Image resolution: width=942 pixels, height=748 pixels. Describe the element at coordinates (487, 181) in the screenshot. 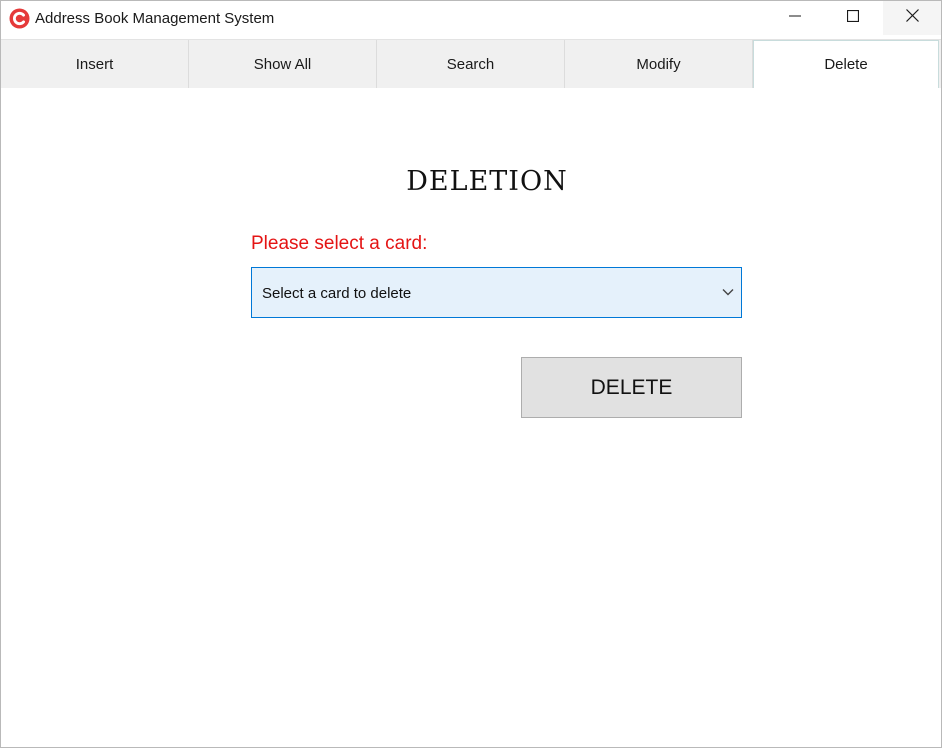

I see `page-title: DELETION` at that location.